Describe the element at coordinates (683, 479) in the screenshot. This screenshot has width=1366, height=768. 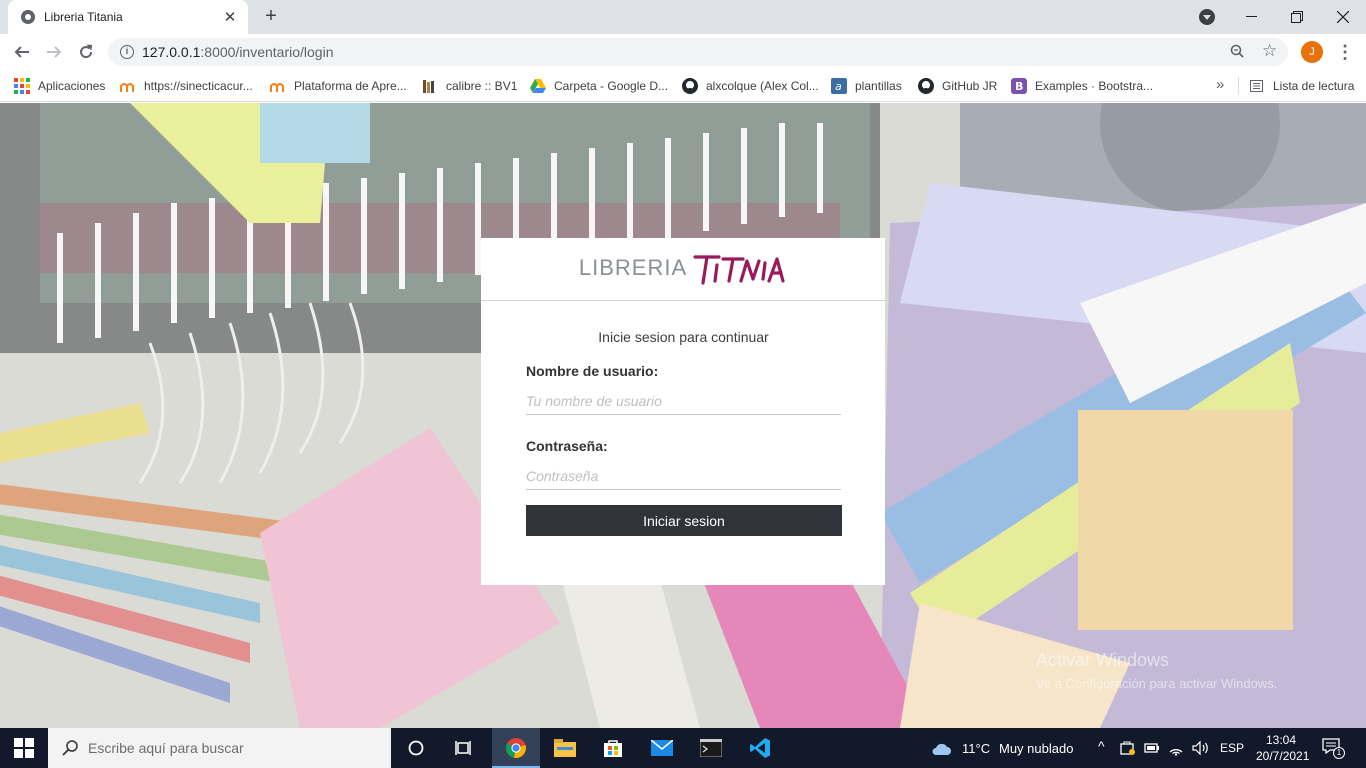
I see `password-input` at that location.